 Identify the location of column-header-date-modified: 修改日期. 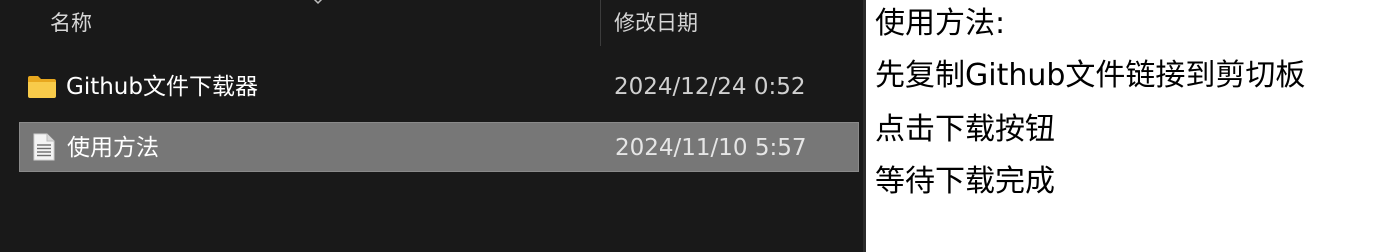
(656, 23).